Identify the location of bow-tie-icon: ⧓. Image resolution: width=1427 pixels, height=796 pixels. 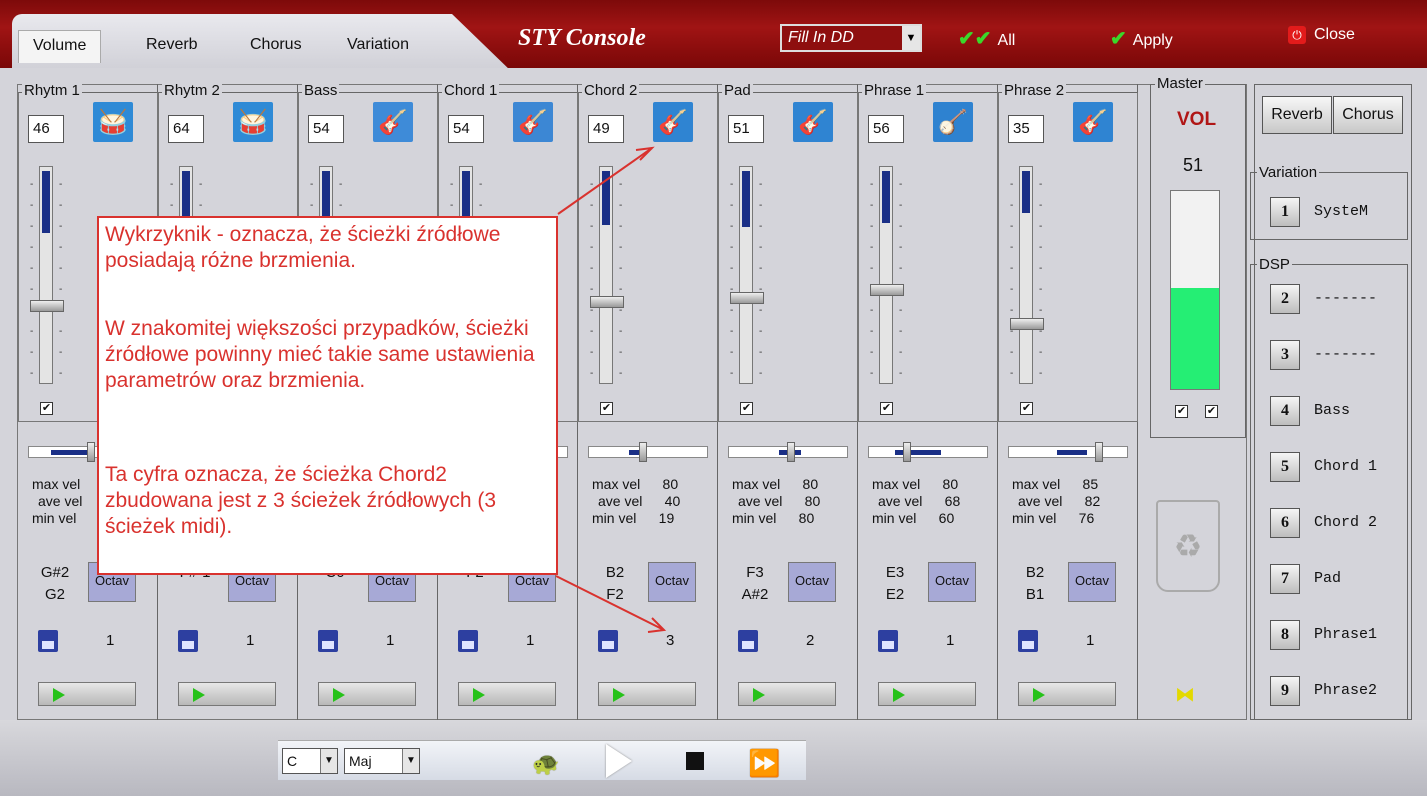
(1185, 694).